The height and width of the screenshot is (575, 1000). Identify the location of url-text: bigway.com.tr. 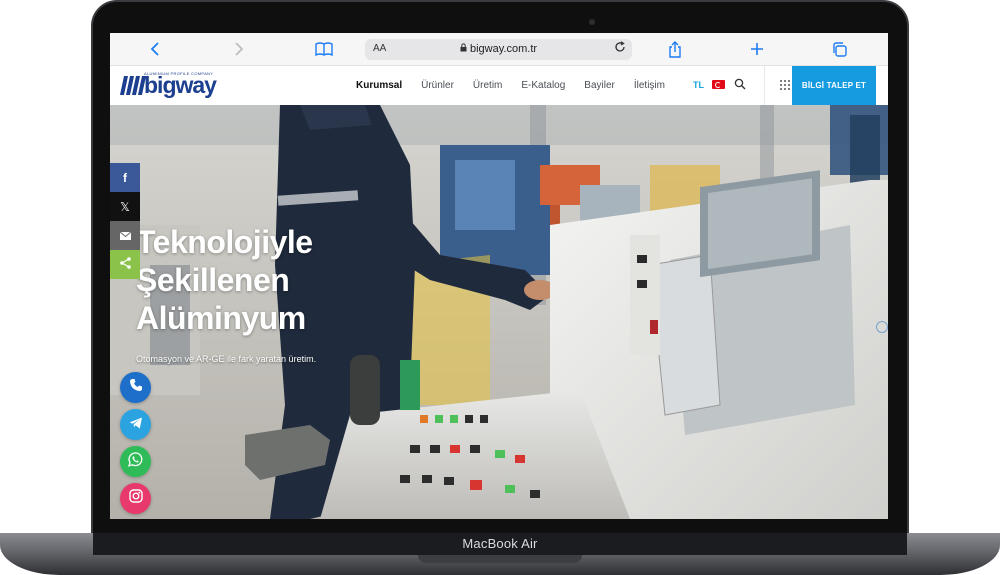
(504, 49).